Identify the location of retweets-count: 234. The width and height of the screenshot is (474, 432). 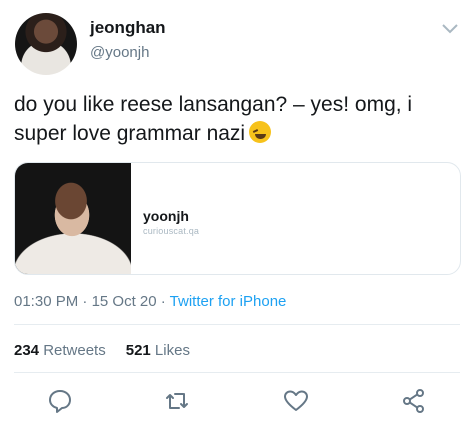
(27, 350).